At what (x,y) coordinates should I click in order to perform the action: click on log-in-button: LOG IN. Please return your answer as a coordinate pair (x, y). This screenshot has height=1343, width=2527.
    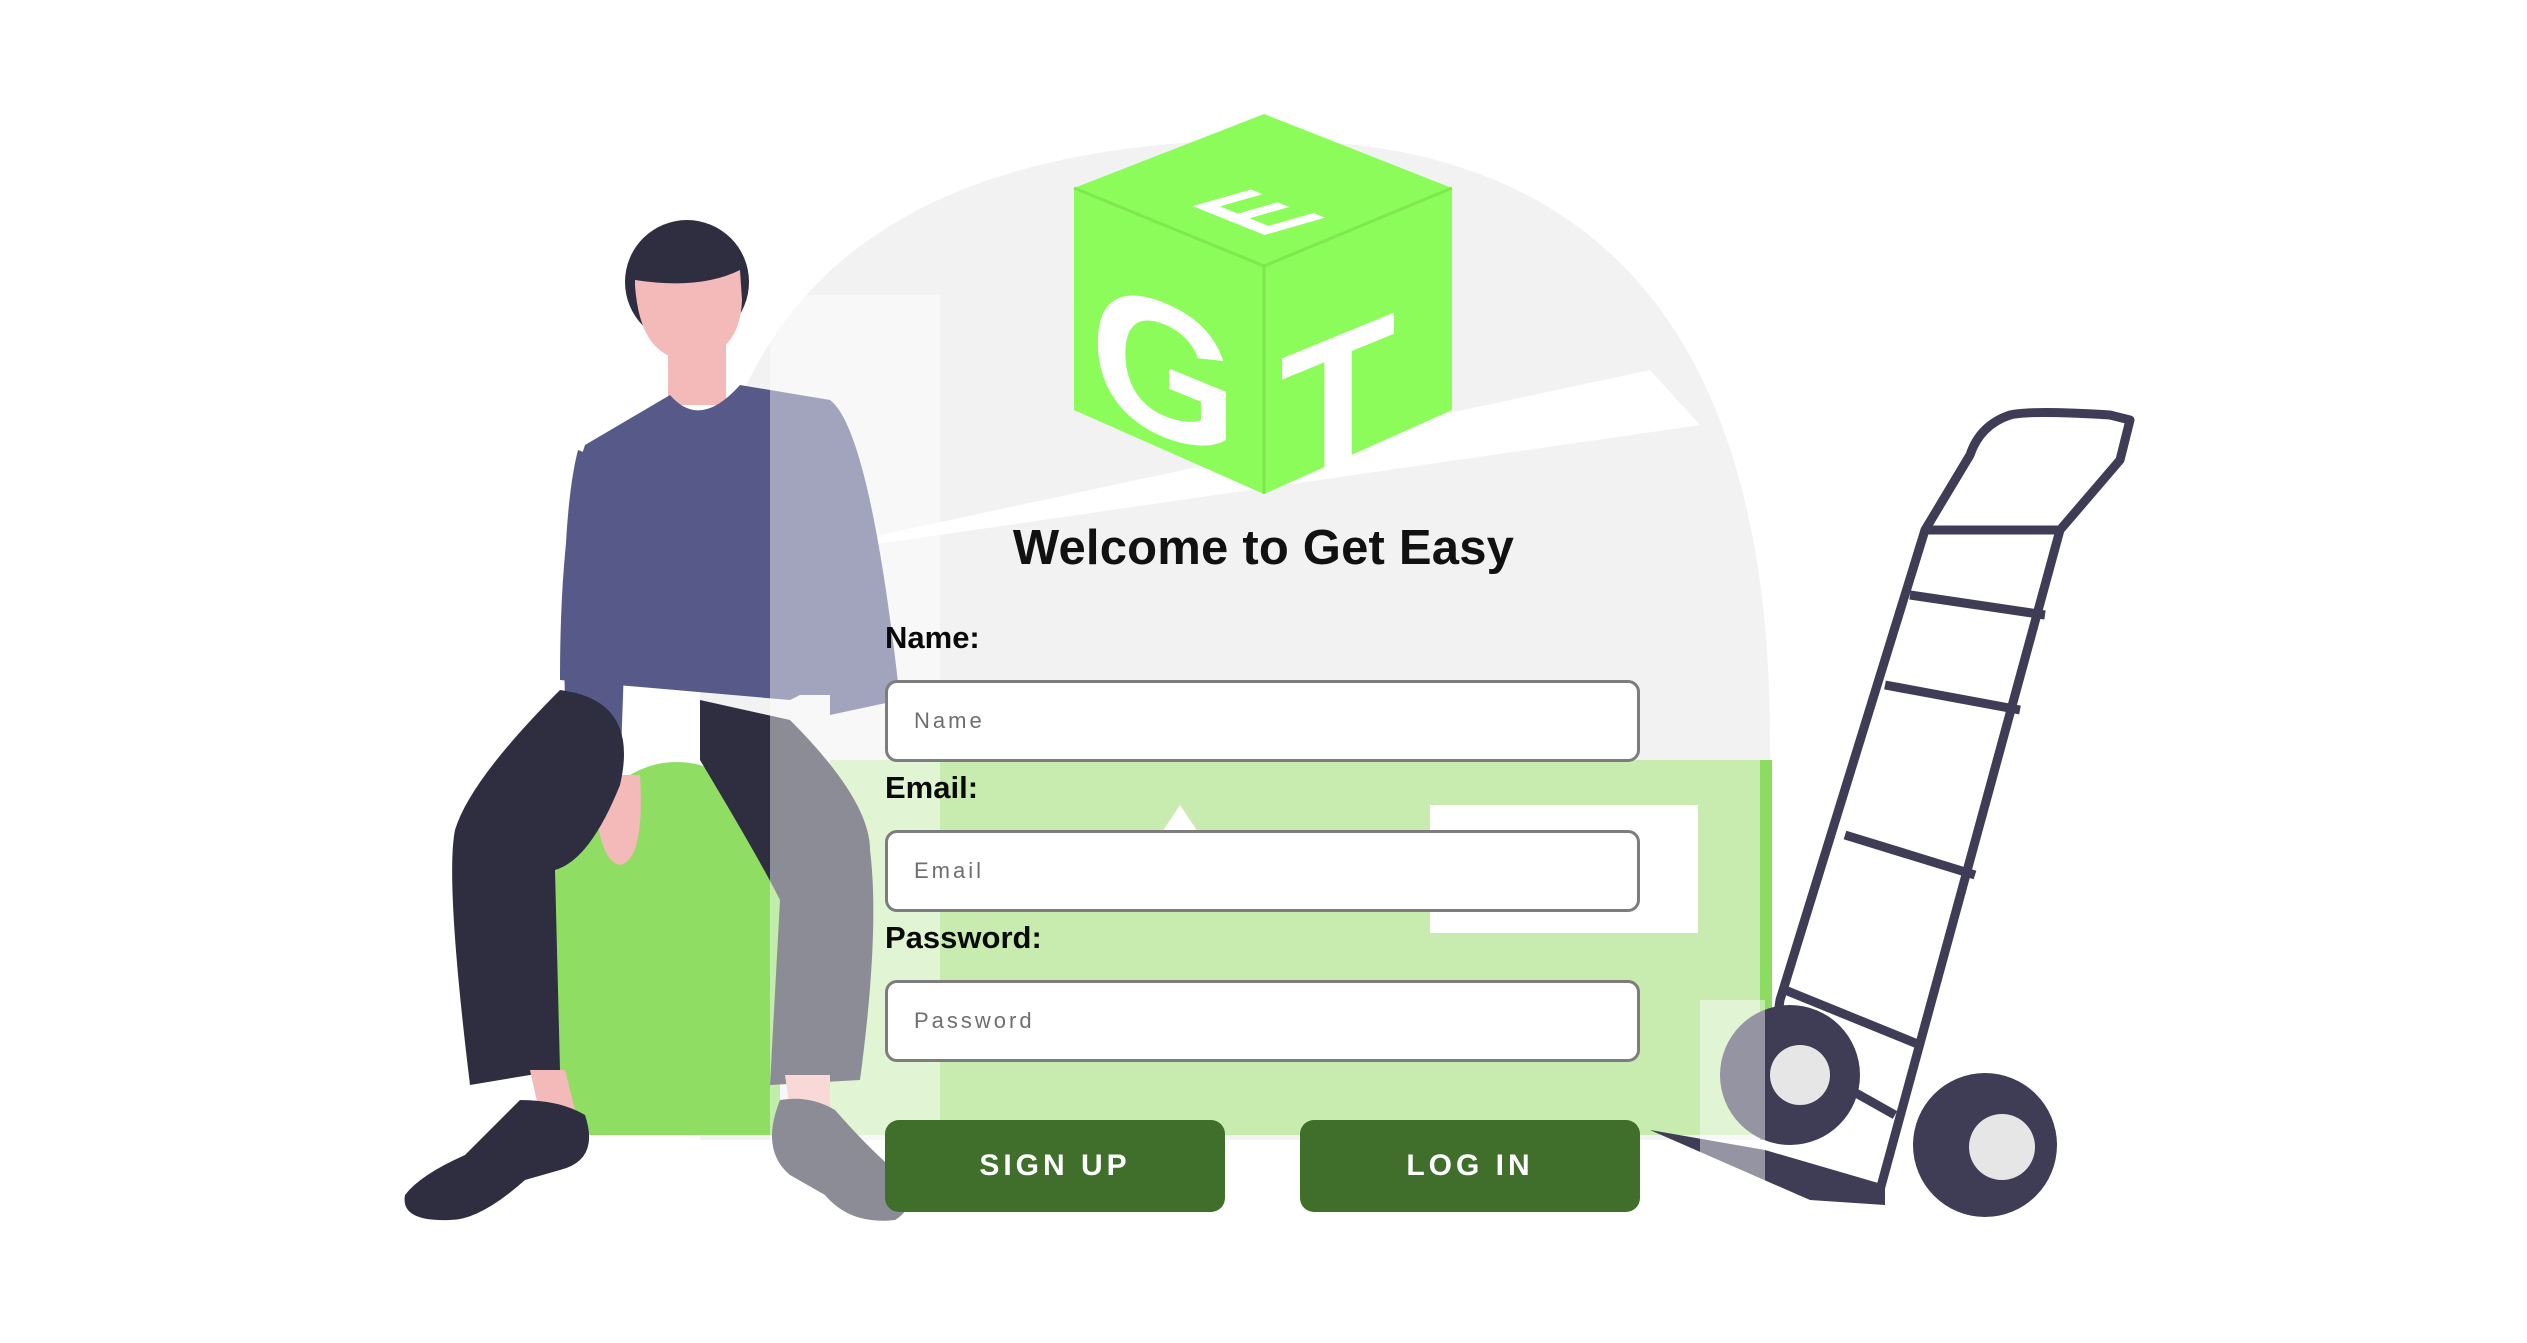
    Looking at the image, I should click on (1470, 1166).